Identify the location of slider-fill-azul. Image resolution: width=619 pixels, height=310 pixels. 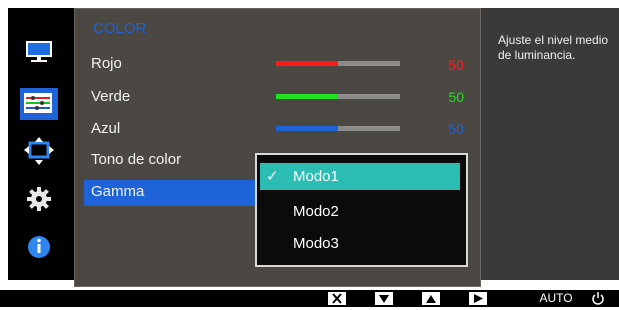
(307, 128).